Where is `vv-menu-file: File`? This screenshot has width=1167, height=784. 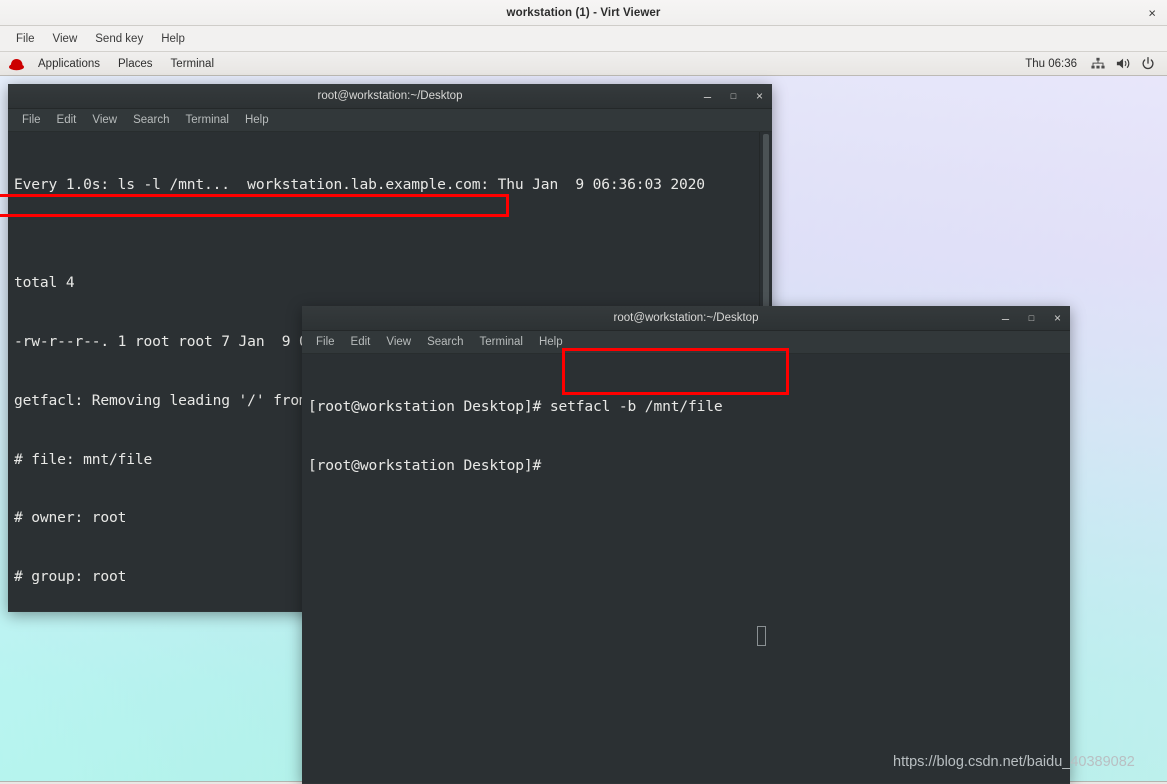 vv-menu-file: File is located at coordinates (25, 39).